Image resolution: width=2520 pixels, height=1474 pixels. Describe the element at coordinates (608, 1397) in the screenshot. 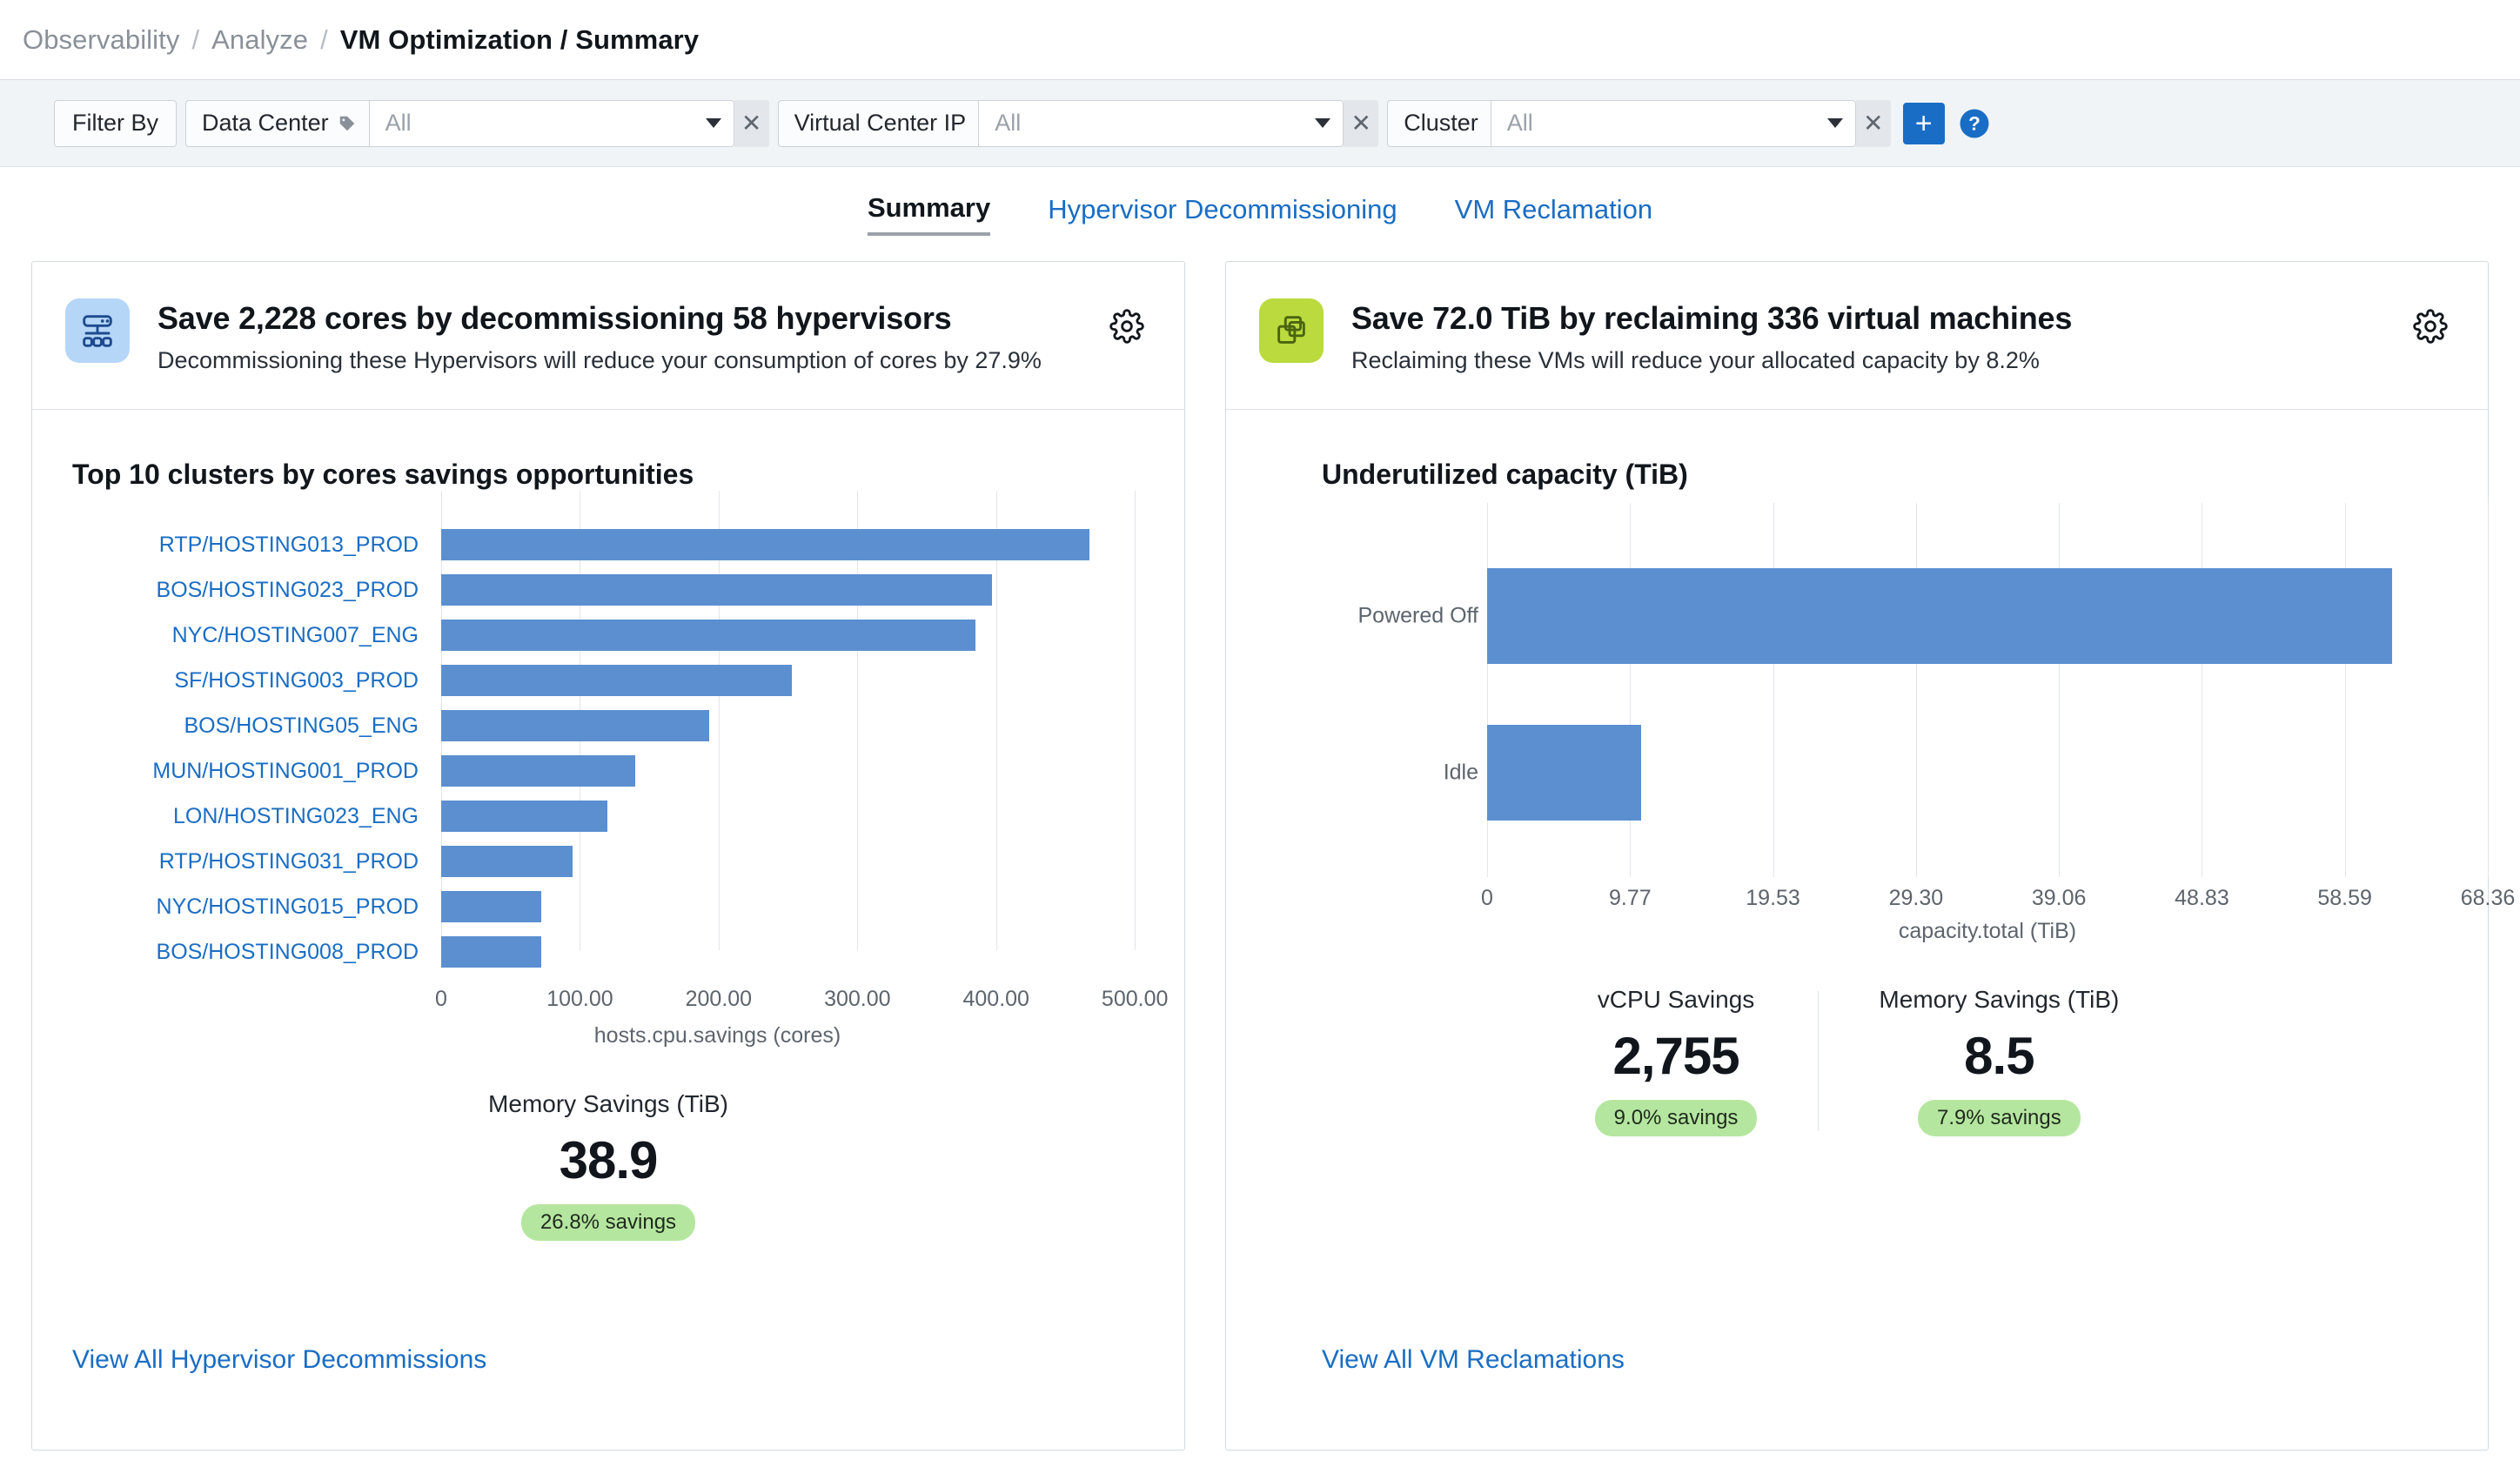

I see `left-card-footer: View All Hypervisor Decommissions` at that location.